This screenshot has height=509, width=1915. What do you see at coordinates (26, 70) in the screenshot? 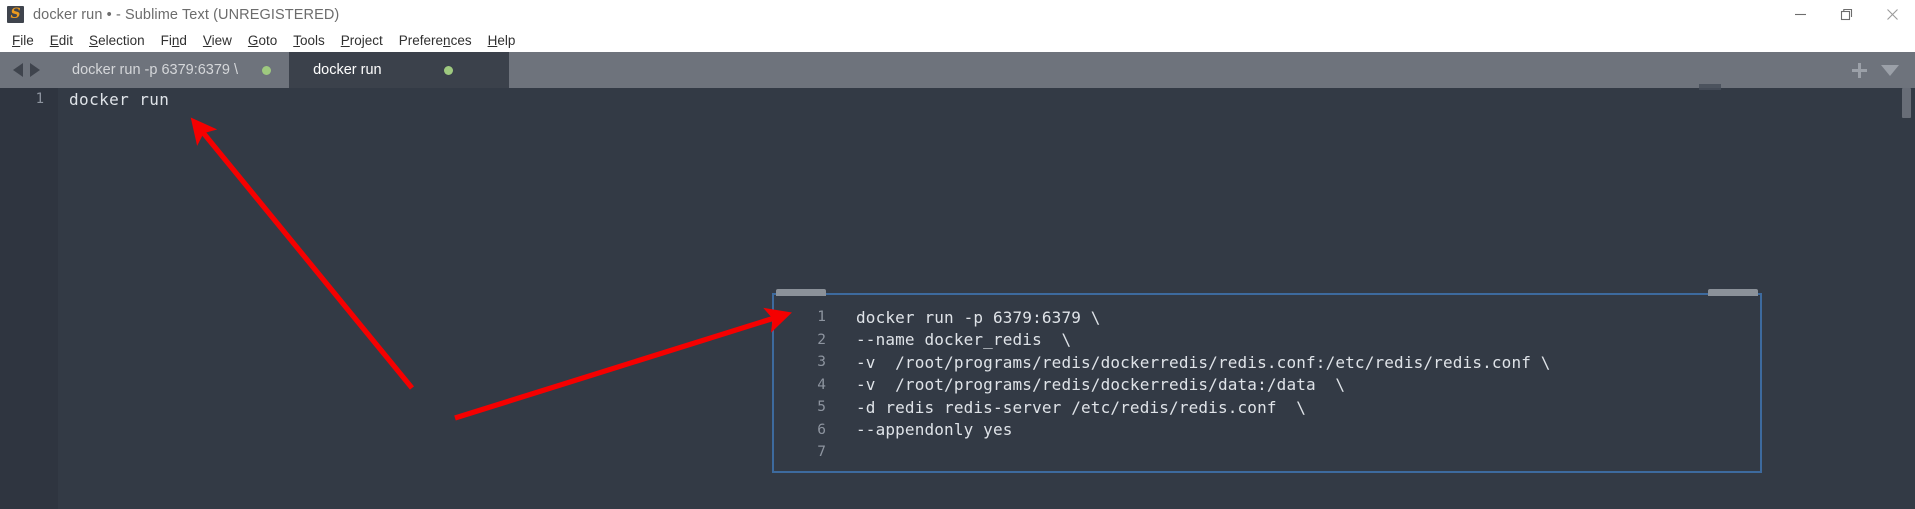
I see `tab-nav-arrows` at bounding box center [26, 70].